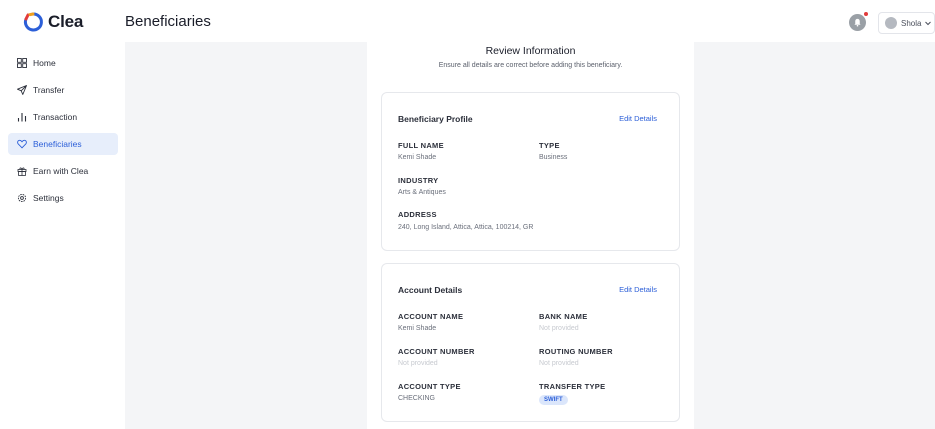 The image size is (935, 429). What do you see at coordinates (572, 386) in the screenshot?
I see `field-label-transfer-type: TRANSFER TYPE` at bounding box center [572, 386].